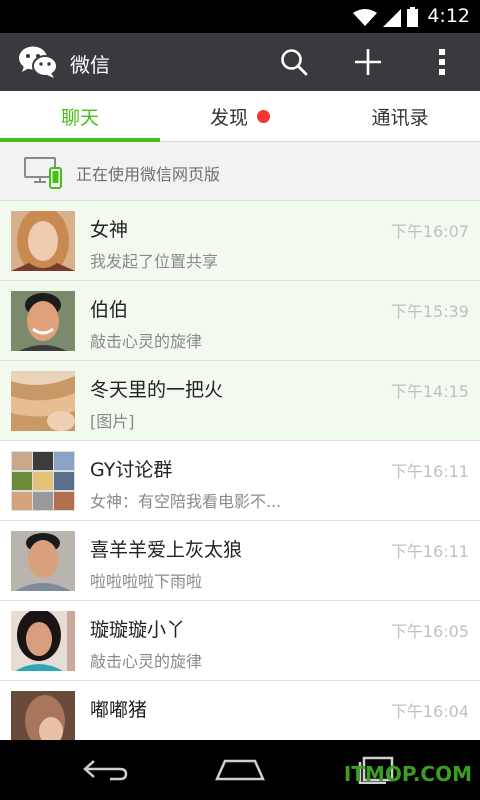 This screenshot has width=480, height=800. What do you see at coordinates (240, 710) in the screenshot?
I see `chat-item: 嘟嘟猪 。。。。。。。 下午16:04` at bounding box center [240, 710].